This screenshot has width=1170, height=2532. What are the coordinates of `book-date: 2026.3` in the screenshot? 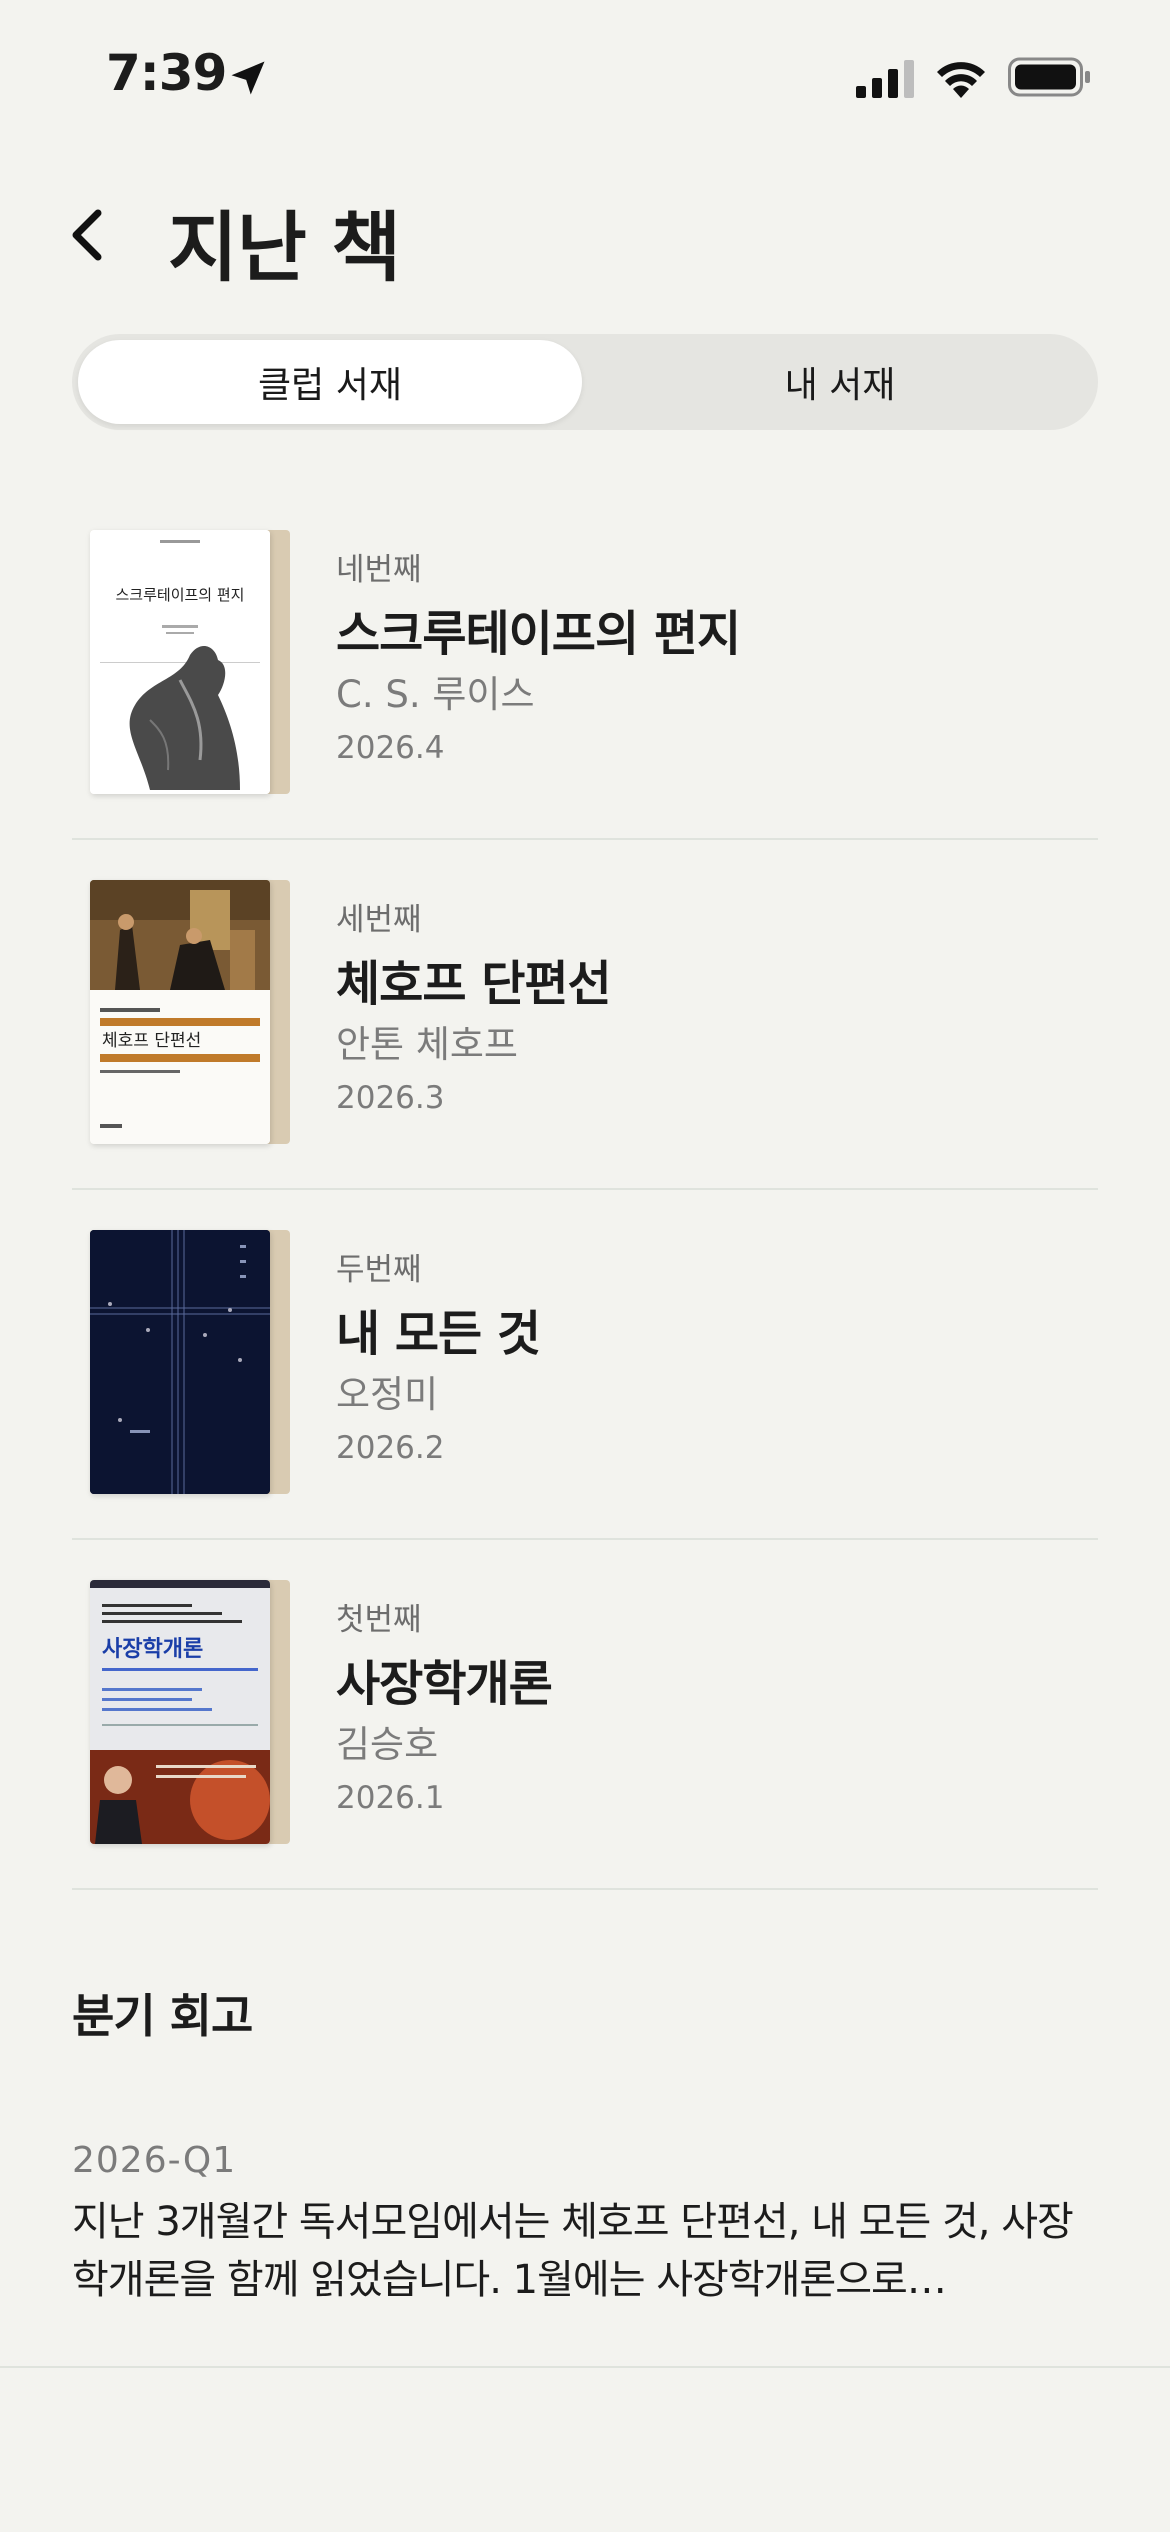 It's located at (390, 1098).